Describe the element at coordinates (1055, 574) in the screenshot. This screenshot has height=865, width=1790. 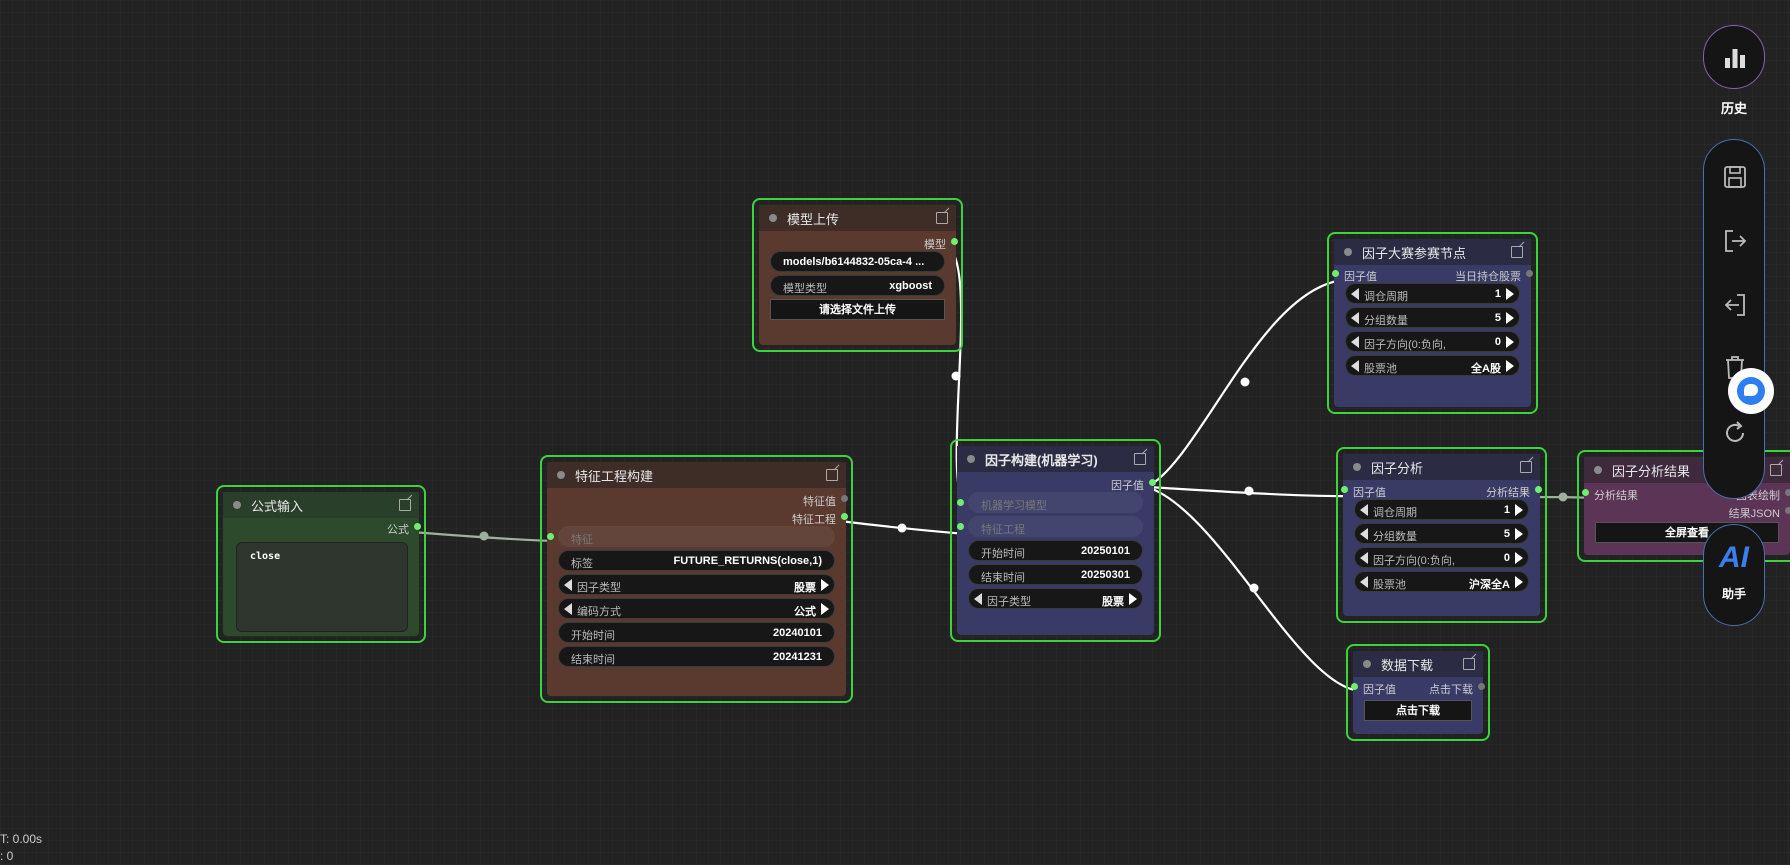
I see `end-date-widget: 结束时间 20250301` at that location.